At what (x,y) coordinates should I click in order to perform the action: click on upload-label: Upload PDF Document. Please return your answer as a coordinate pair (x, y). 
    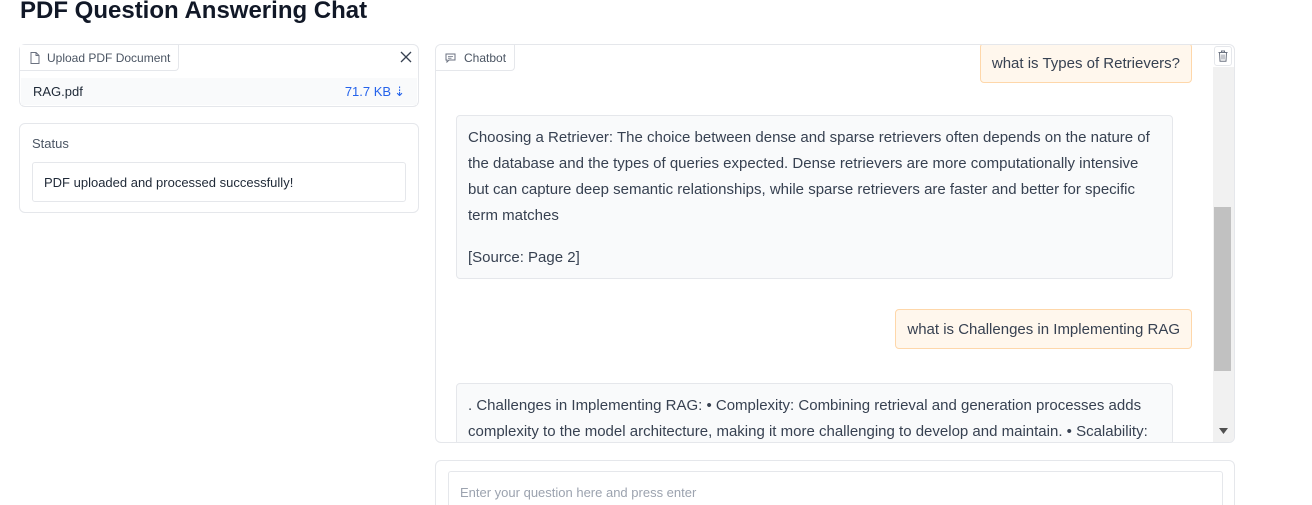
    Looking at the image, I should click on (100, 58).